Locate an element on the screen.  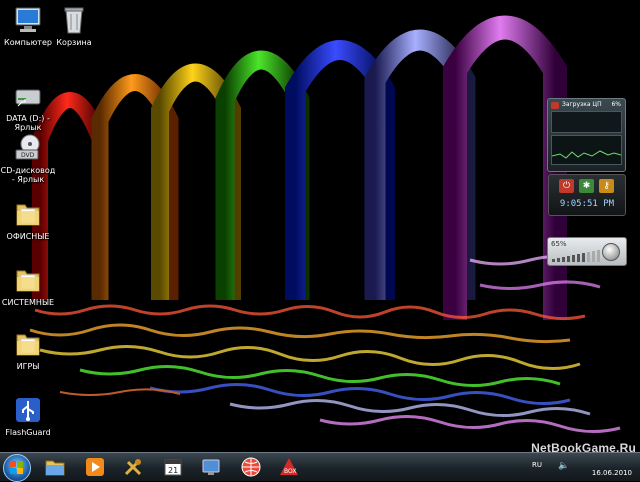
tray-date: 16.06.2010 is located at coordinates (612, 473).